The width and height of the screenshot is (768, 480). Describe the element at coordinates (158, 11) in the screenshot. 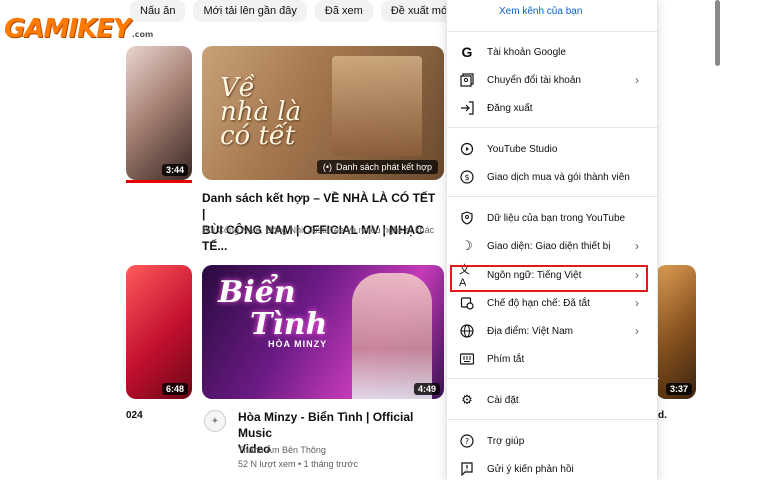

I see `chip-cooking: Nấu ăn` at that location.